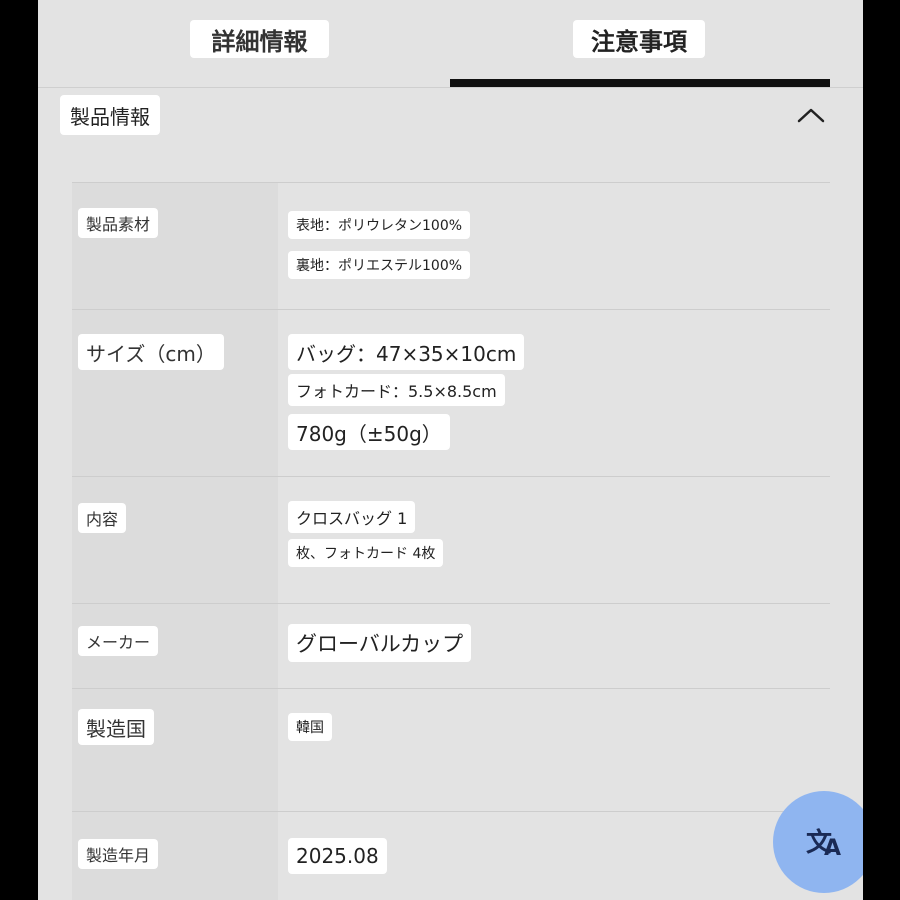  I want to click on table-row: メーカー グローバルカップ, so click(451, 645).